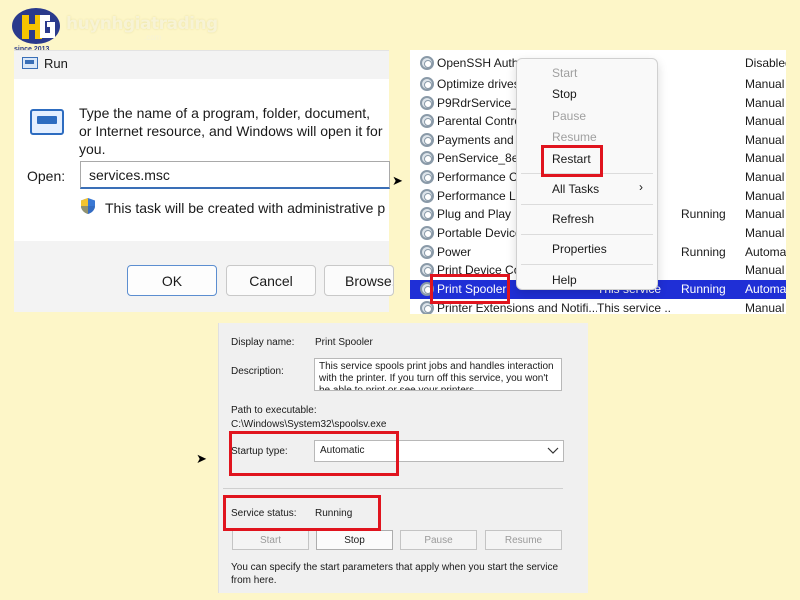  I want to click on run-app-icon, so click(30, 63).